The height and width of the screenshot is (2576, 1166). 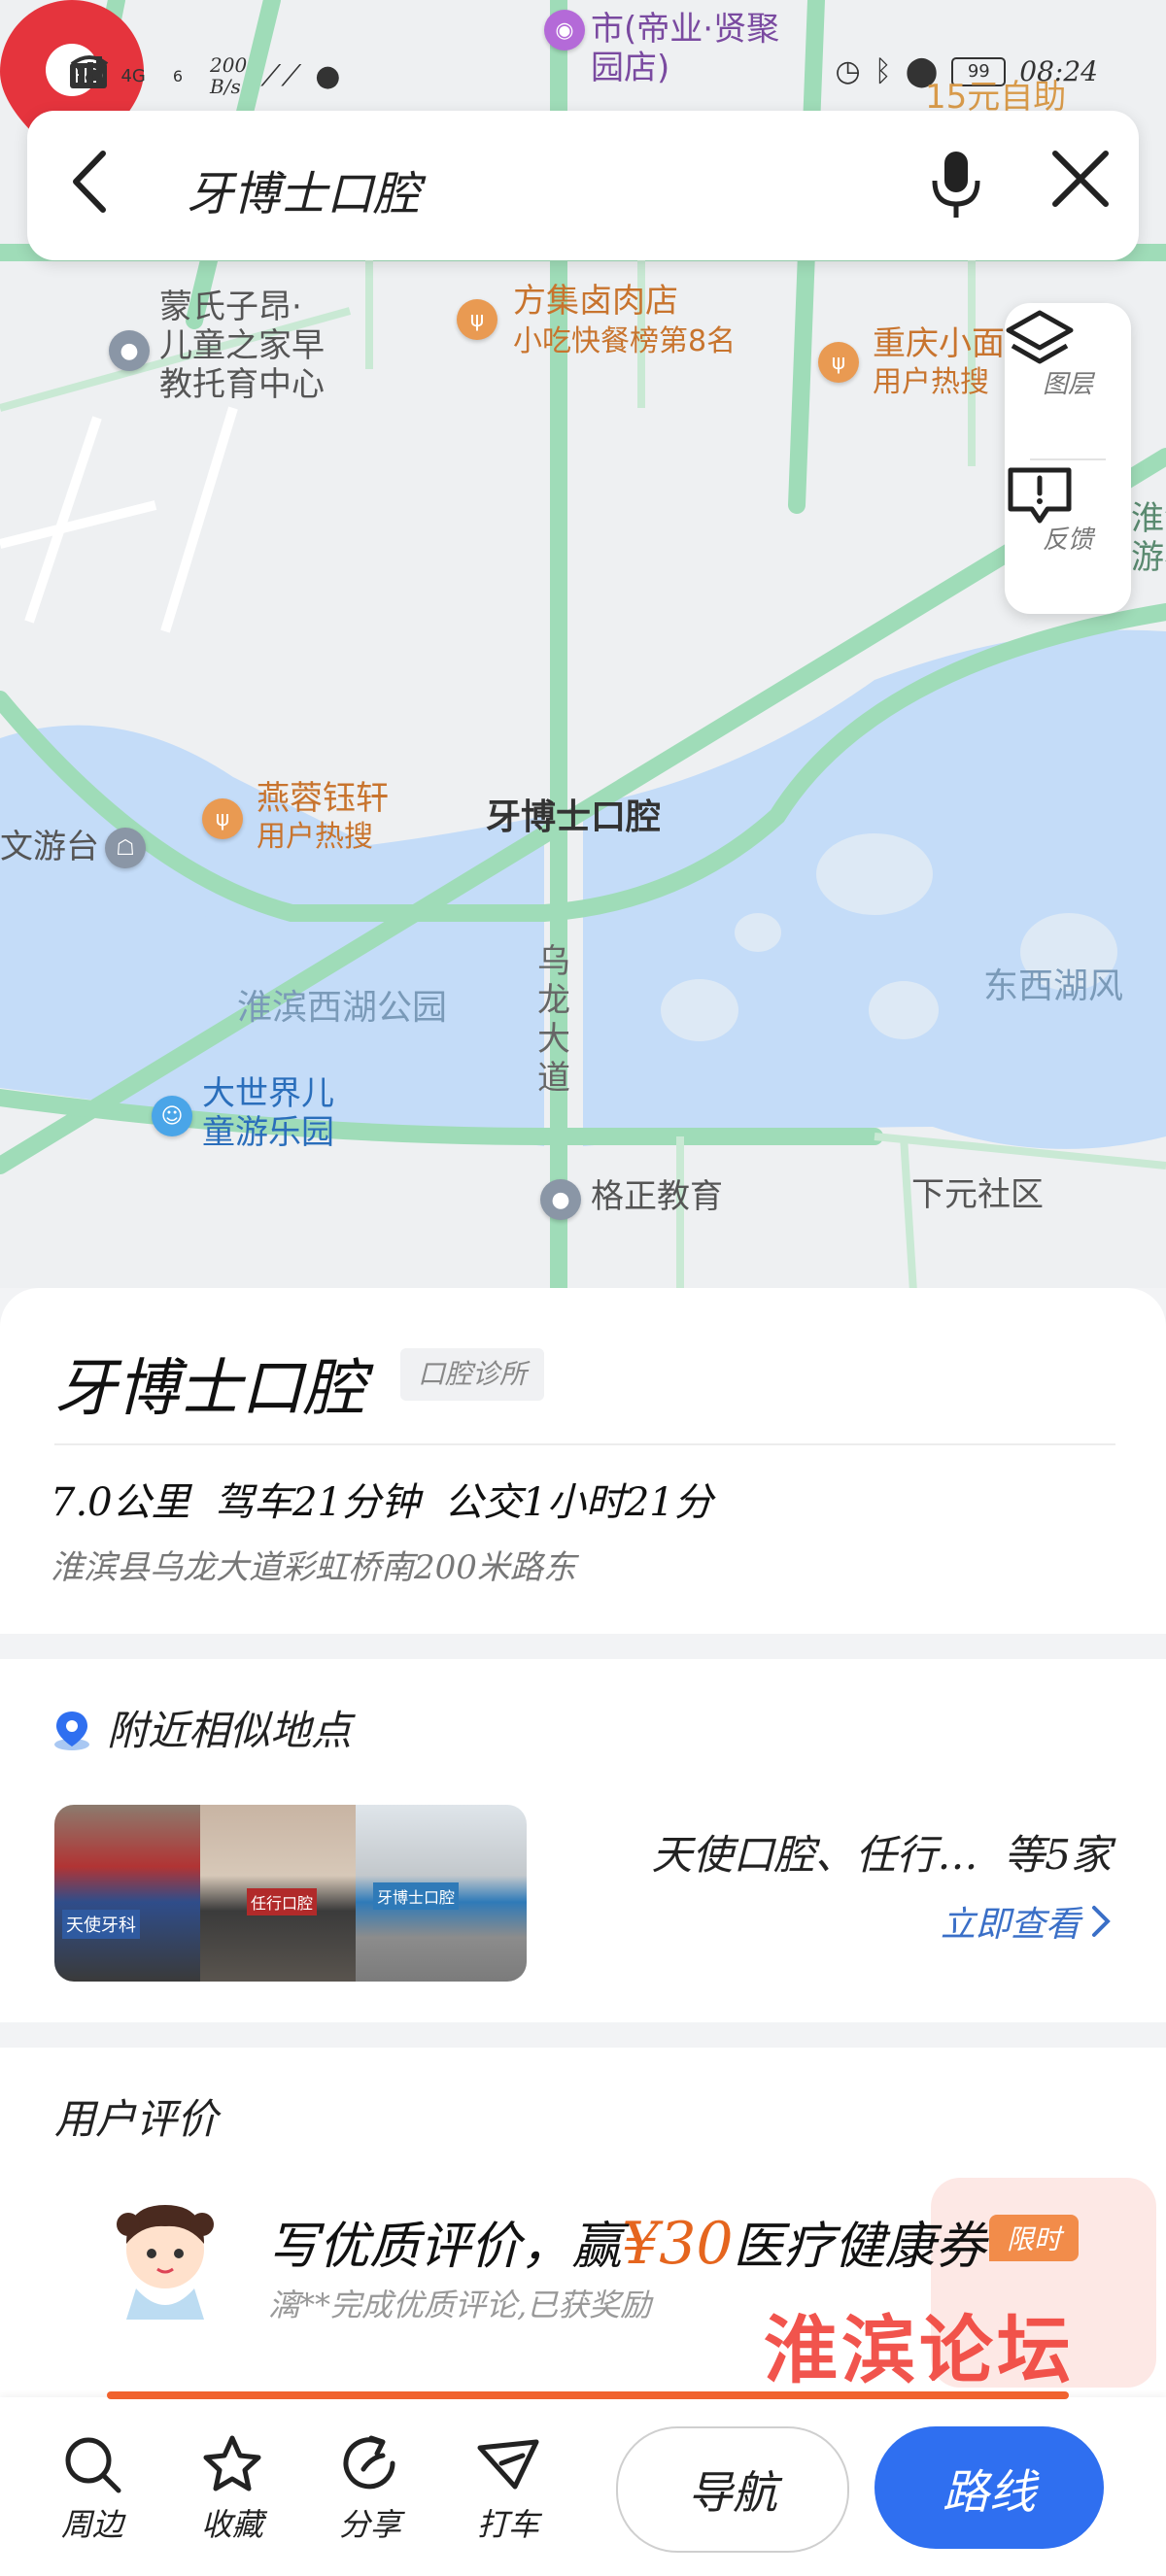 I want to click on voice-search-button, so click(x=963, y=186).